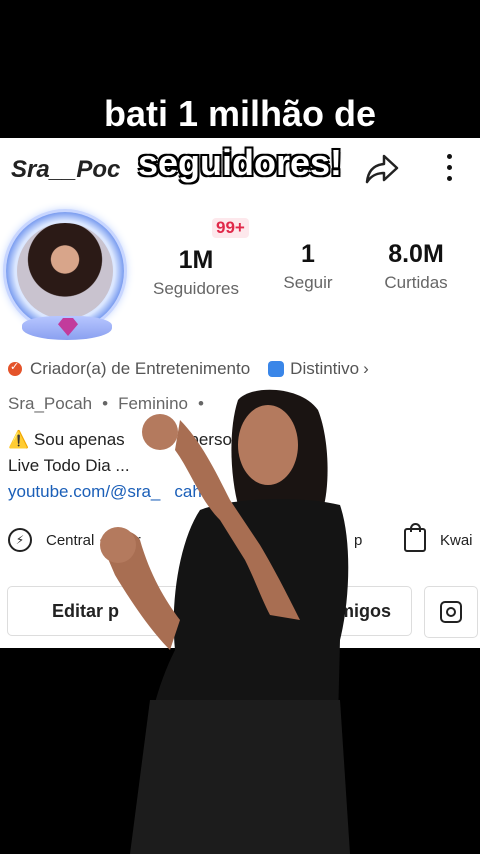 The width and height of the screenshot is (480, 854). Describe the element at coordinates (308, 282) in the screenshot. I see `stat-following-label: Seguir` at that location.